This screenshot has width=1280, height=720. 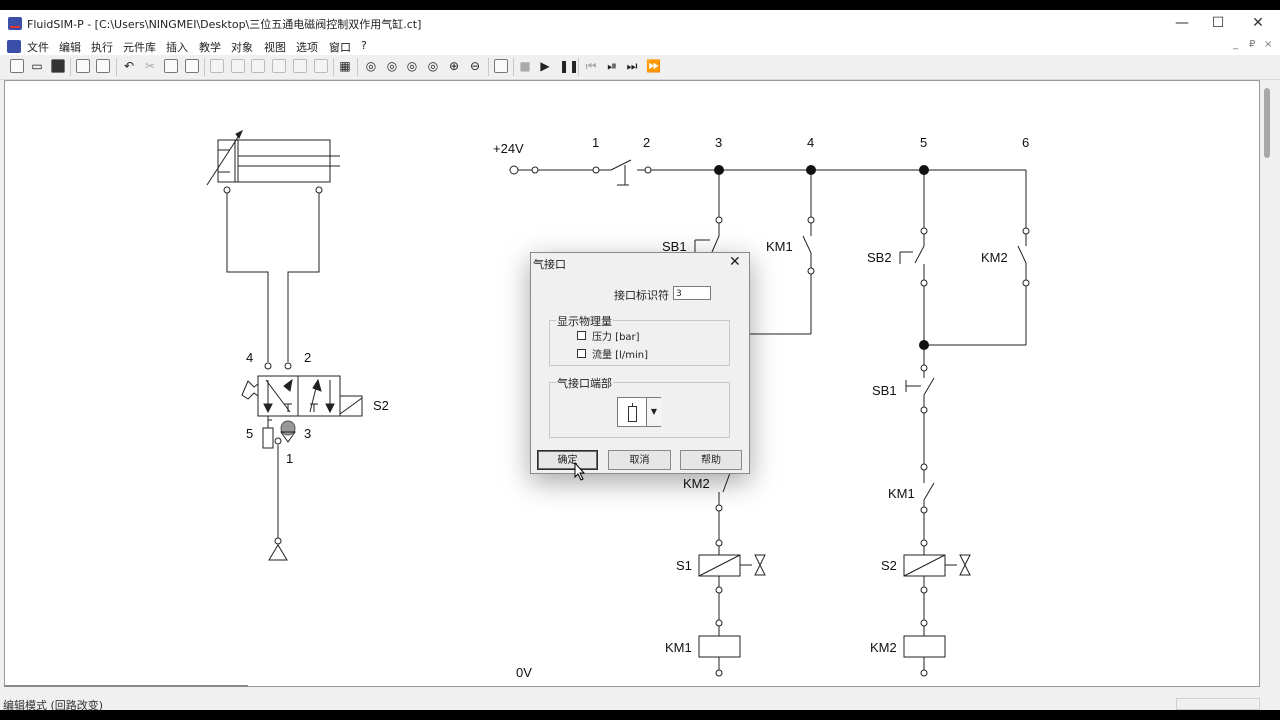 What do you see at coordinates (811, 142) in the screenshot?
I see `node-label-4: 4` at bounding box center [811, 142].